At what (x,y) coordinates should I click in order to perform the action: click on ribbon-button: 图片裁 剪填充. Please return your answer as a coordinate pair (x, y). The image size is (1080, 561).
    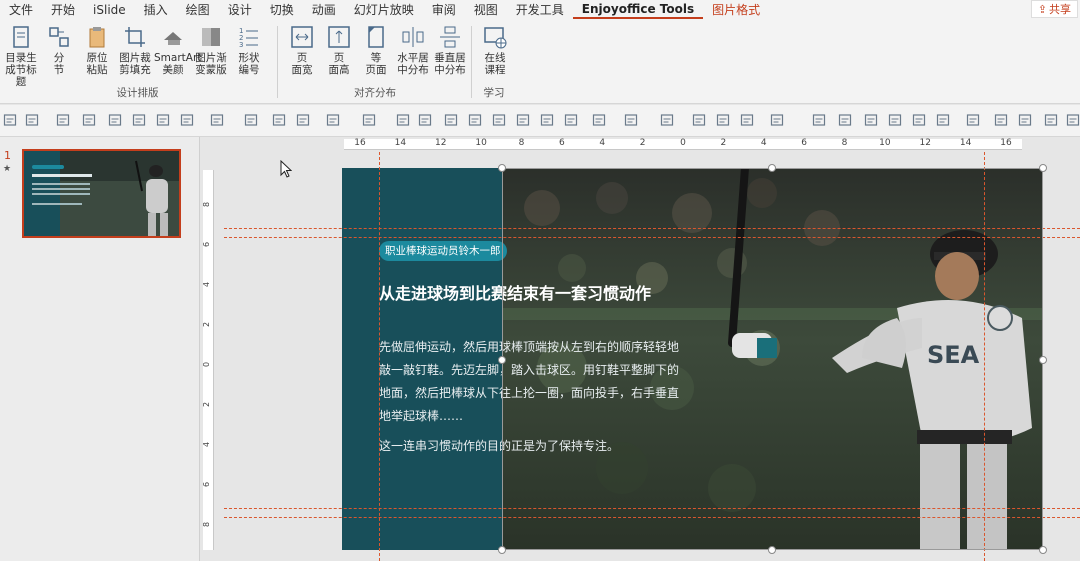
    Looking at the image, I should click on (135, 50).